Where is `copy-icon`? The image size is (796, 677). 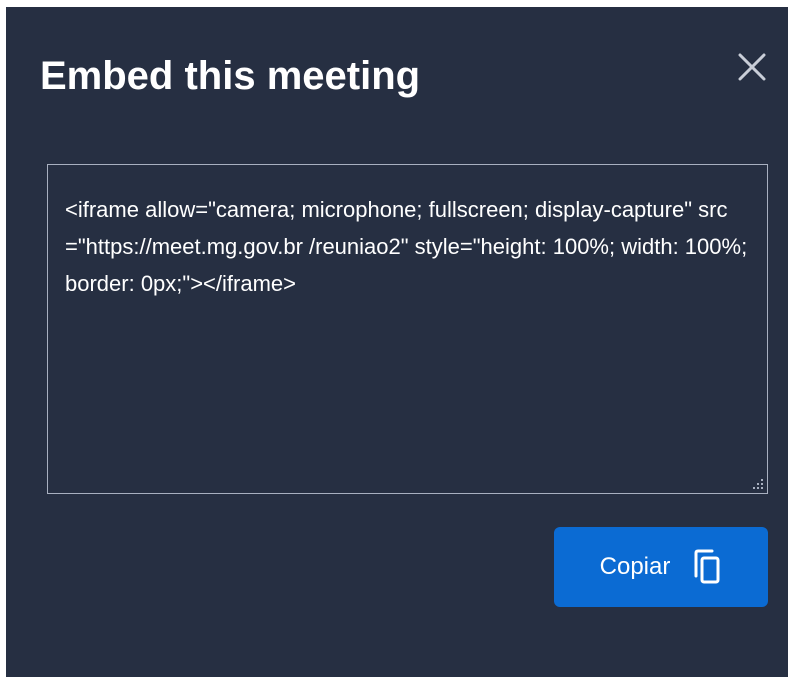 copy-icon is located at coordinates (707, 567).